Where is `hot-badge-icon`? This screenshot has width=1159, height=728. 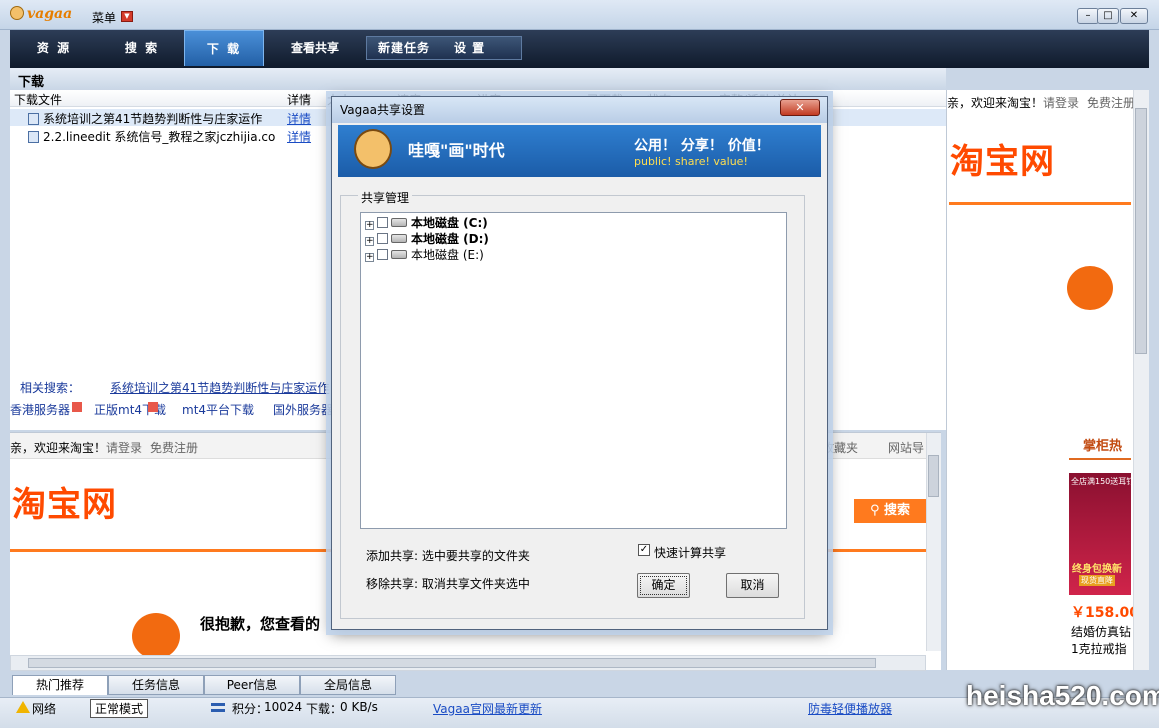
hot-badge-icon is located at coordinates (77, 407).